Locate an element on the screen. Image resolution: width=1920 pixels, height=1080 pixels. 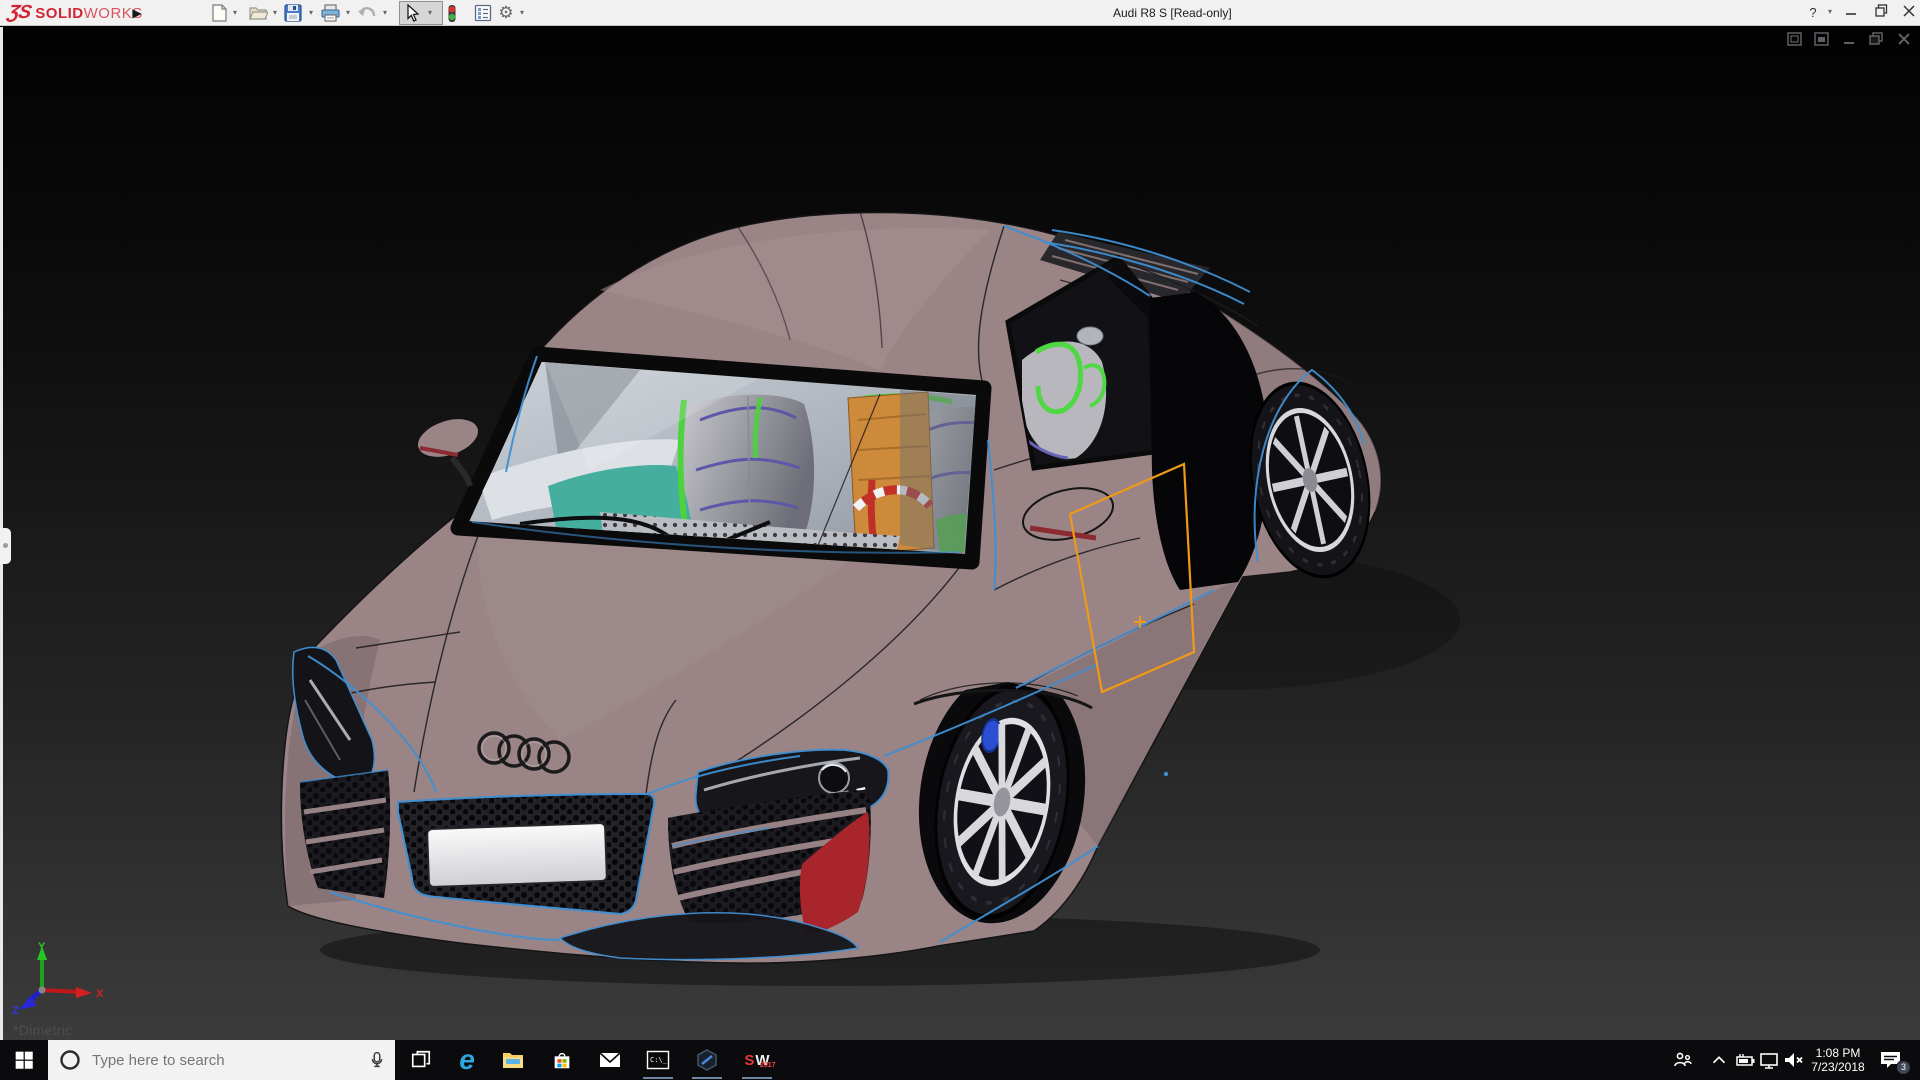
start-button is located at coordinates (24, 1060).